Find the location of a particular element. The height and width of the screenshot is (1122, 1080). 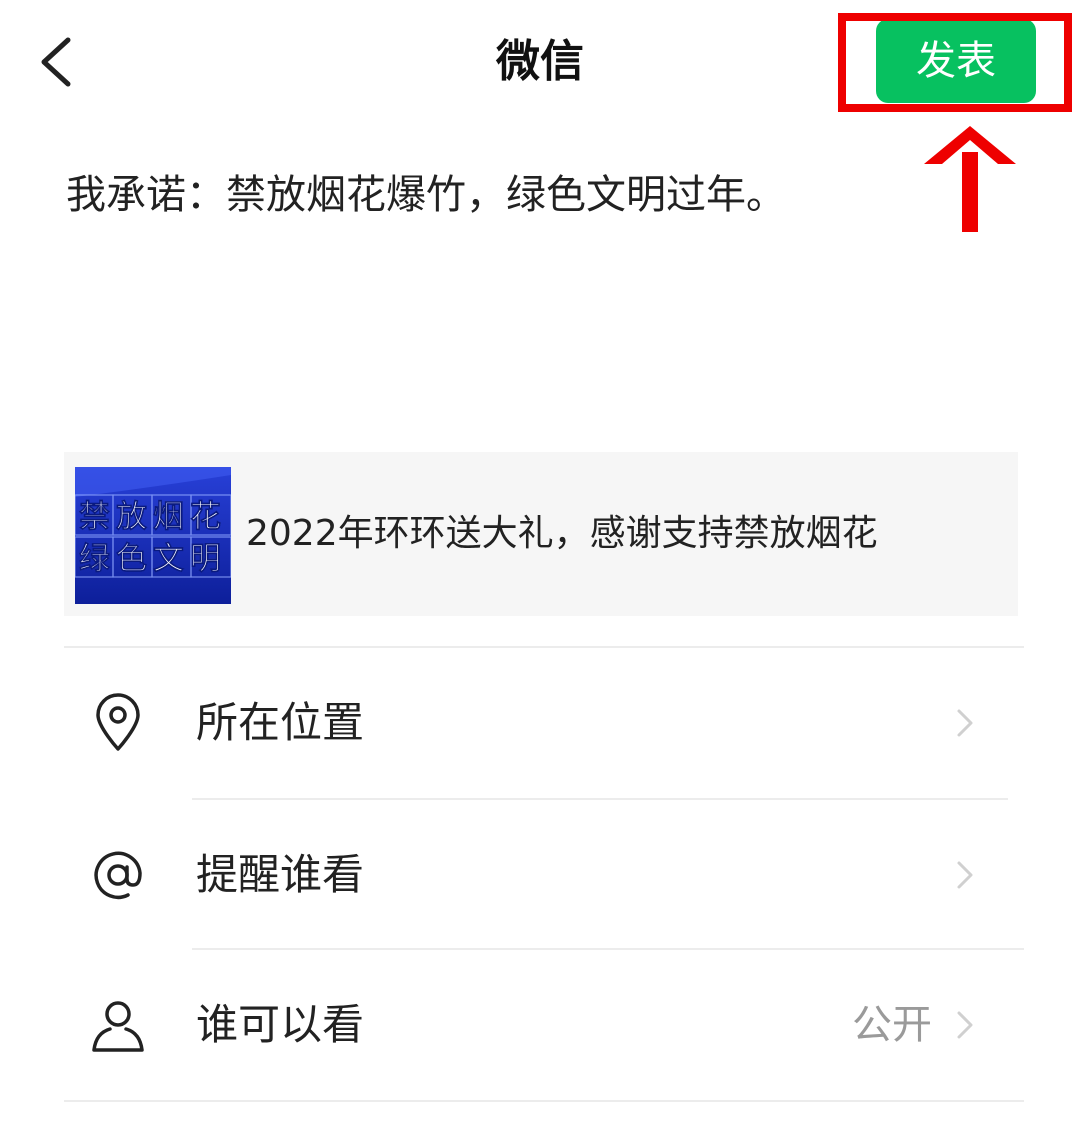

top-nav-bar: 微信 发表 is located at coordinates (540, 60).